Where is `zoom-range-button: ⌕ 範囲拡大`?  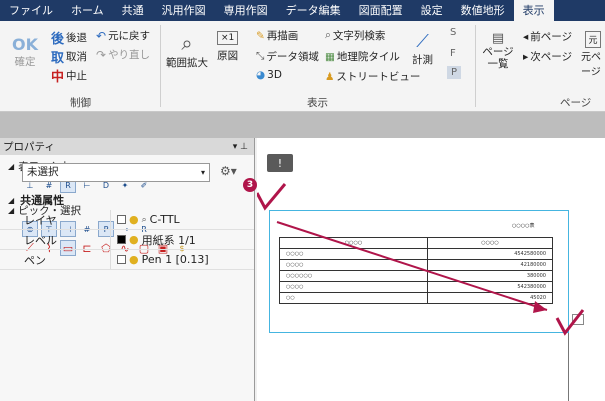
zoom-range-button: ⌕ 範囲拡大 is located at coordinates (187, 50).